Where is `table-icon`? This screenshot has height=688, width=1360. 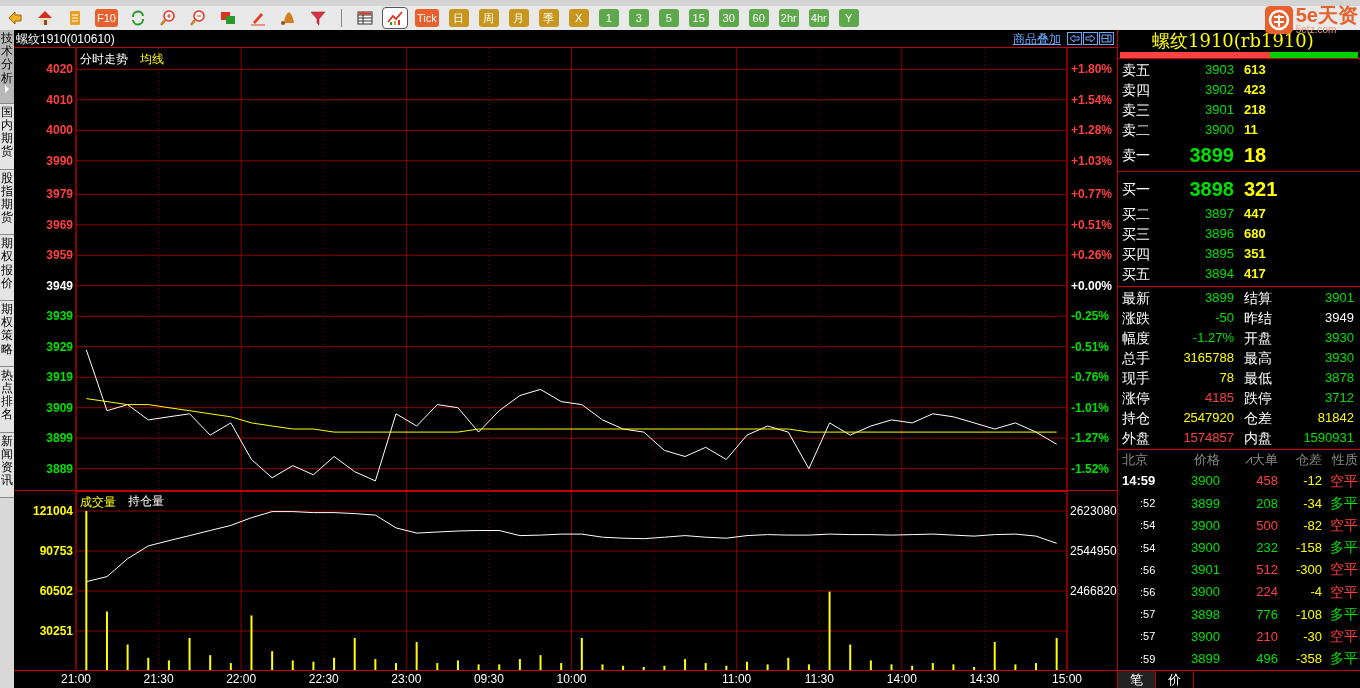 table-icon is located at coordinates (364, 18).